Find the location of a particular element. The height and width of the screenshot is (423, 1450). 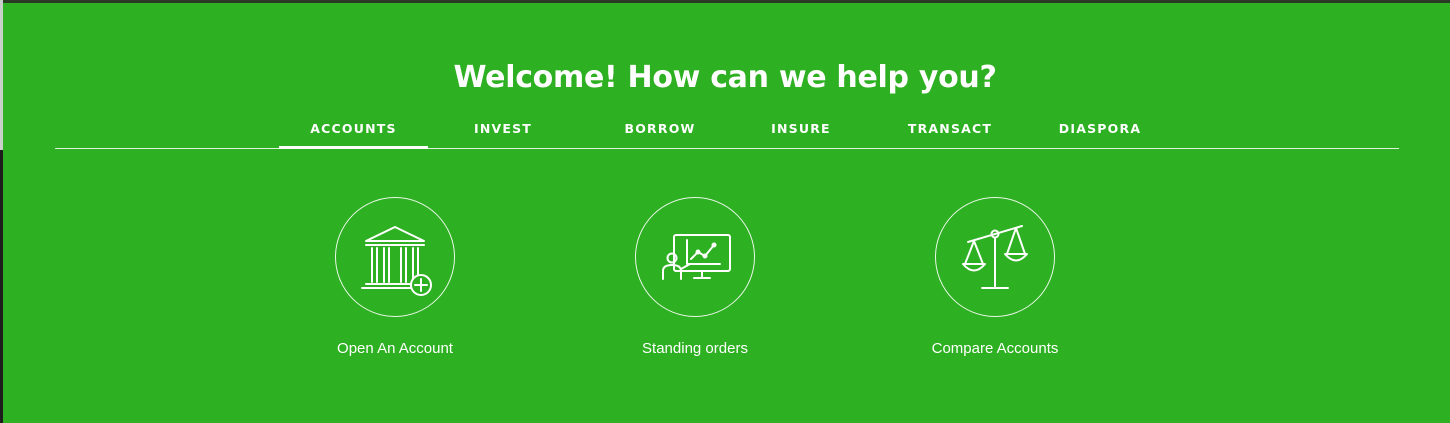

presentation-chart-icon is located at coordinates (696, 257).